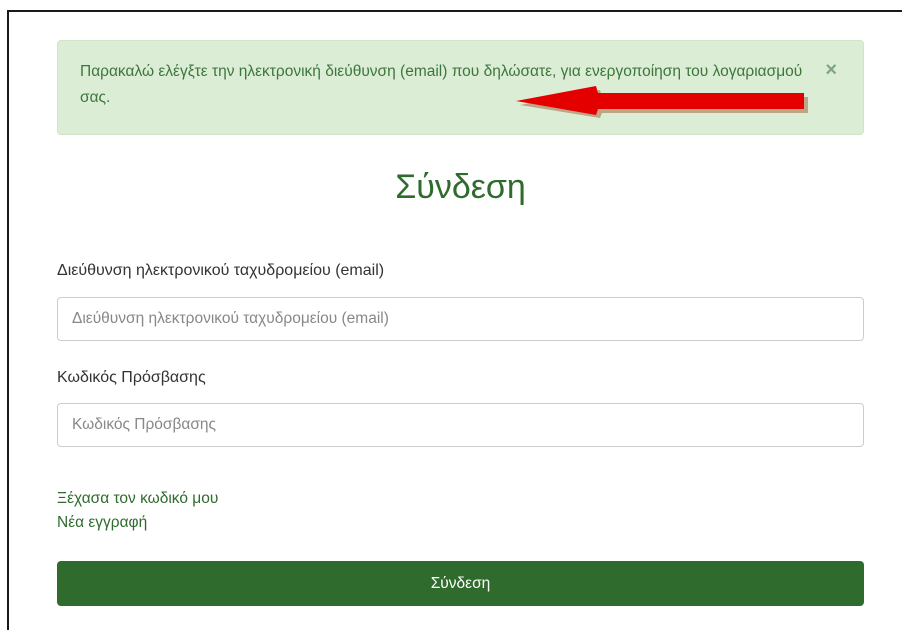 Image resolution: width=902 pixels, height=630 pixels. What do you see at coordinates (662, 102) in the screenshot?
I see `arrow-left-icon` at bounding box center [662, 102].